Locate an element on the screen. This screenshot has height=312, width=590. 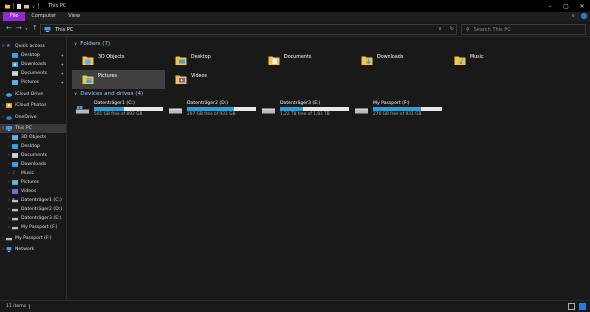
address-bar: This PC ∨ ↻ is located at coordinates (248, 29).